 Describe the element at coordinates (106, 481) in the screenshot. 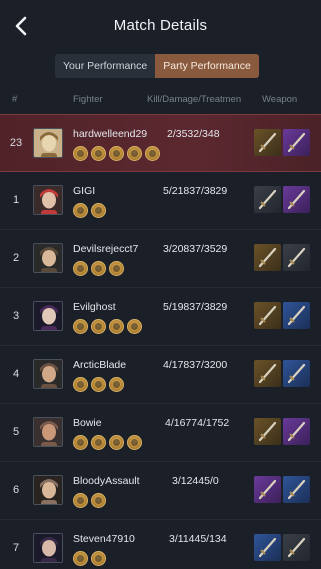

I see `player-name: BloodyAssault` at that location.